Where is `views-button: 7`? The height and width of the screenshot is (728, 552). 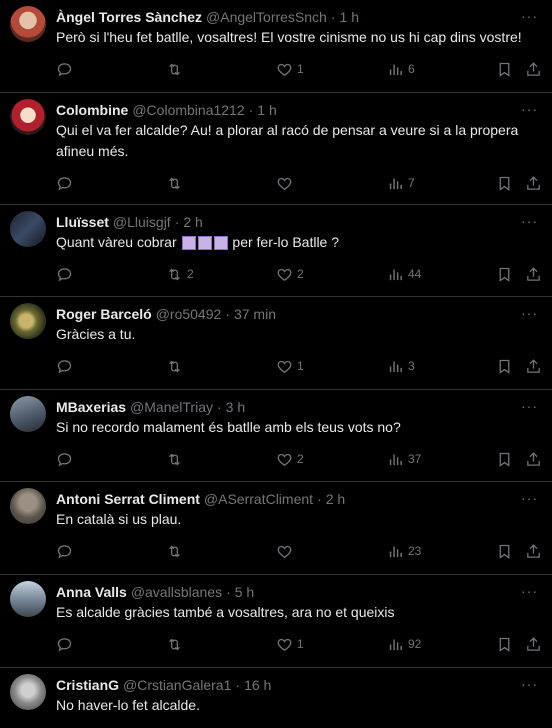 views-button: 7 is located at coordinates (401, 183).